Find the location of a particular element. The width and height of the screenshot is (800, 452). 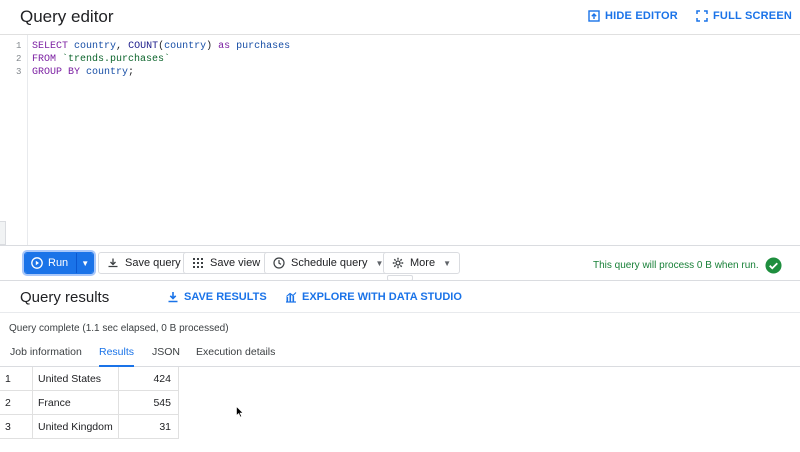

schedule-query-label: Schedule query is located at coordinates (329, 263).